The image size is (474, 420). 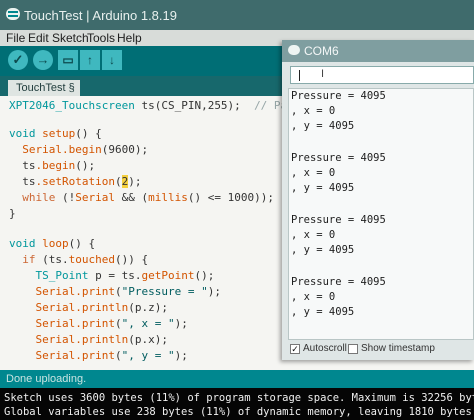 What do you see at coordinates (95, 355) in the screenshot?
I see `code-token: .print` at bounding box center [95, 355].